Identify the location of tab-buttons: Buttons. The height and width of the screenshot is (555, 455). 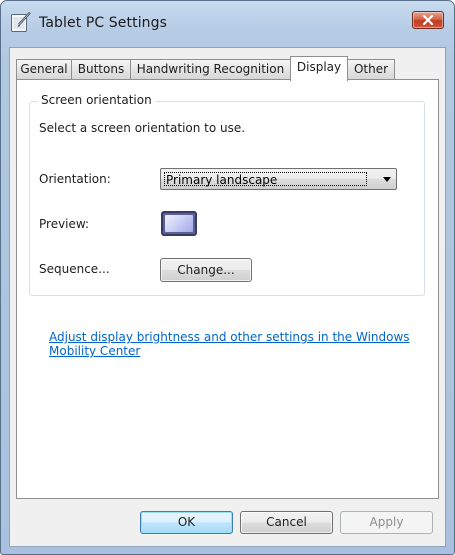
(101, 69).